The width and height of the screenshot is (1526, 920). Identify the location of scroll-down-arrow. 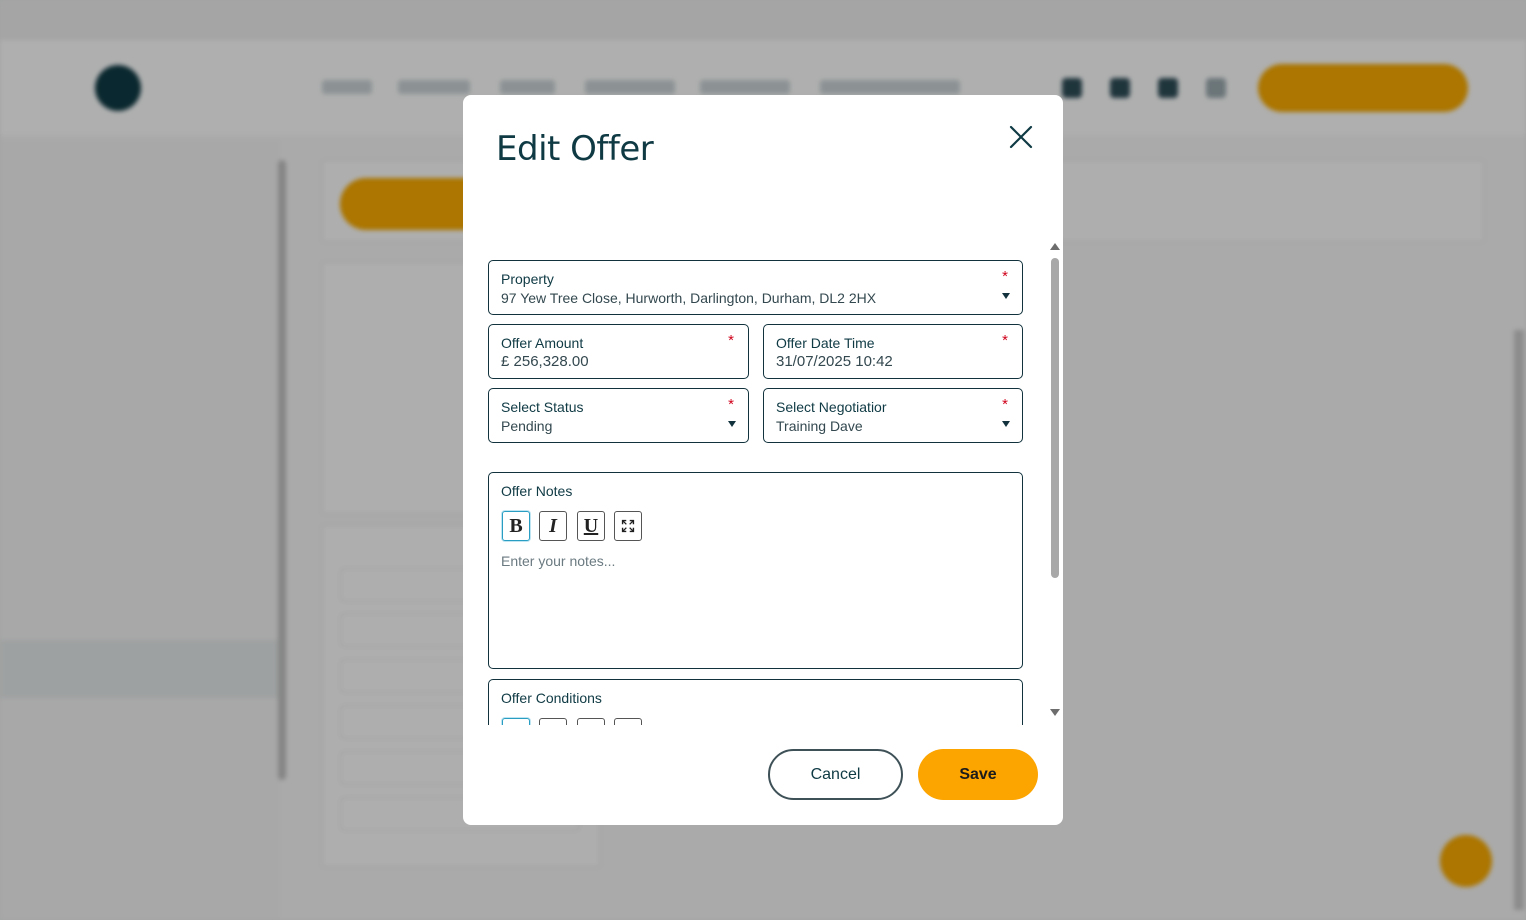
(1055, 712).